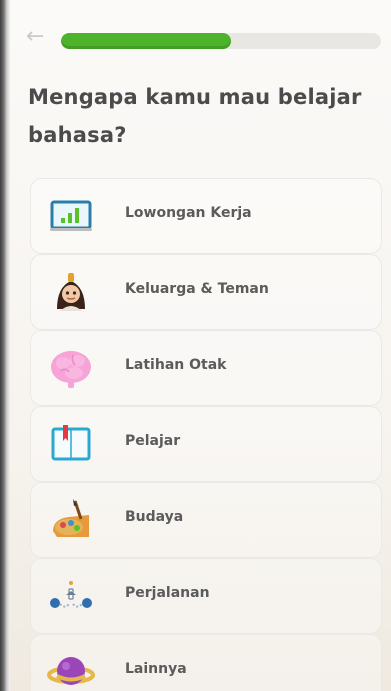 The height and width of the screenshot is (691, 391). Describe the element at coordinates (37, 37) in the screenshot. I see `arrow-left-icon: ←` at that location.